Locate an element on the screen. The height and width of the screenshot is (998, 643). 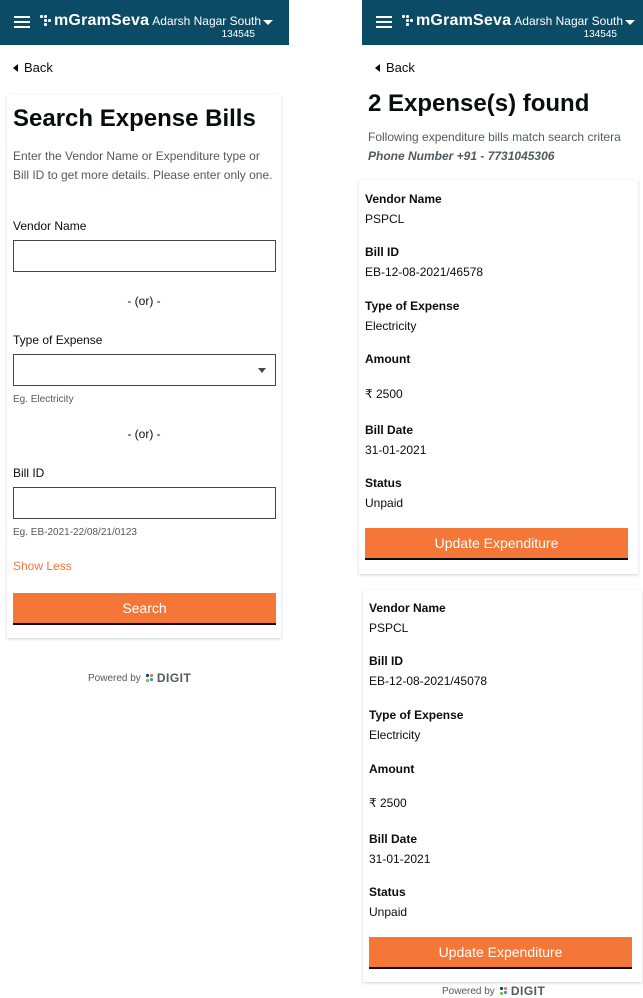
bill-id-value: EB-12-08-2021/45078 is located at coordinates (428, 681).